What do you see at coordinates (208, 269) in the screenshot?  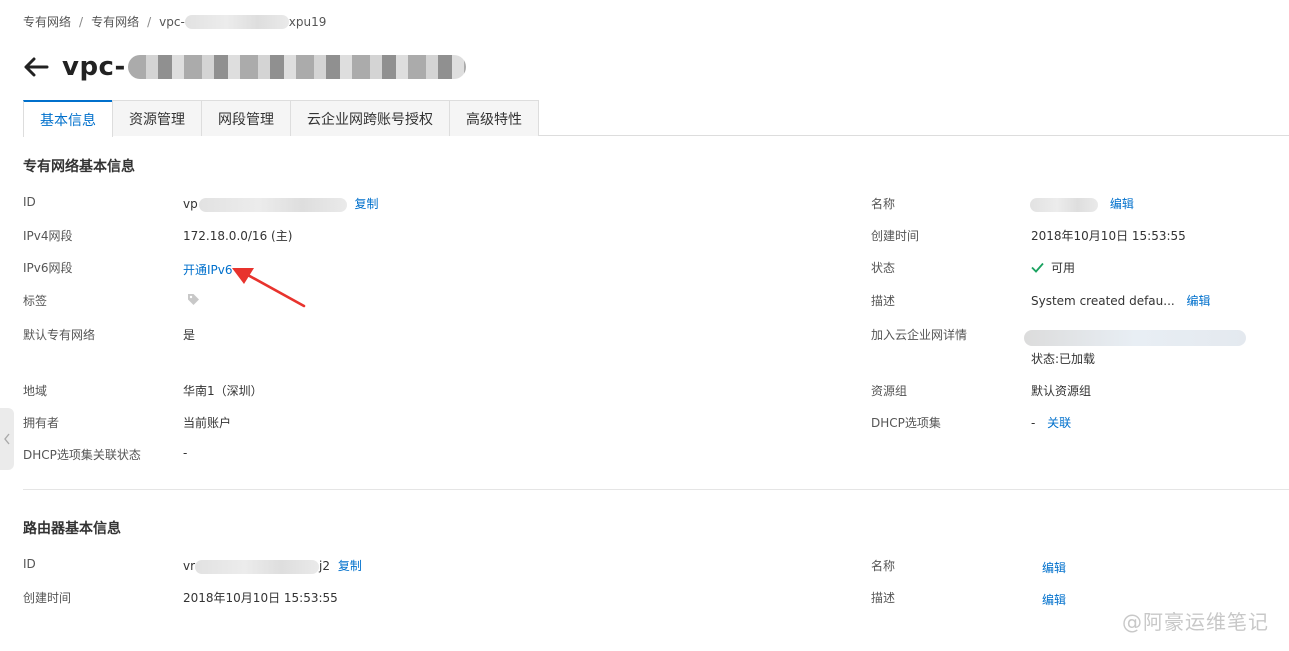 I see `enable-ipv6-link: 开通IPv6` at bounding box center [208, 269].